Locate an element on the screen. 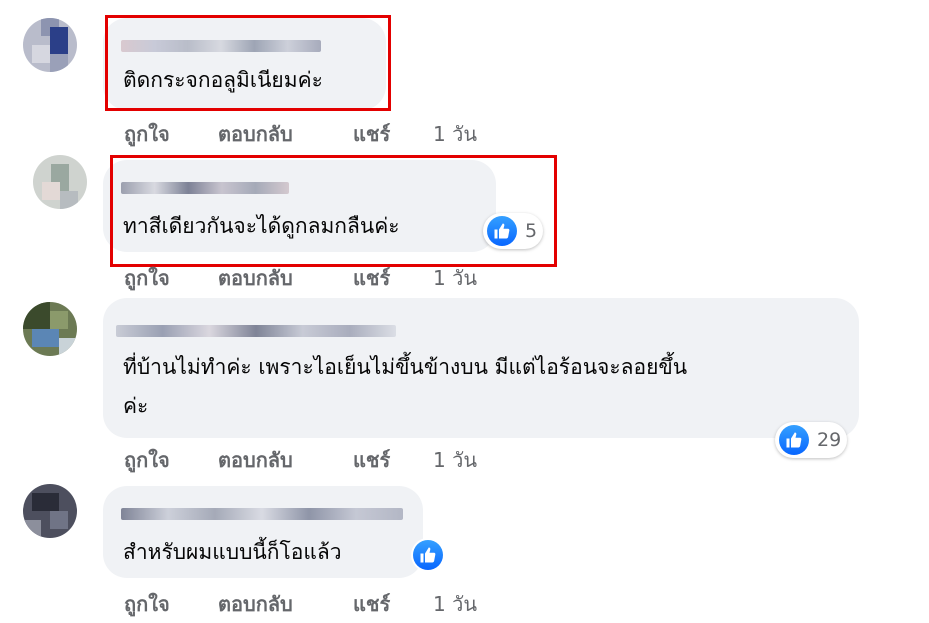  comment-text-line-2: ค่ะ is located at coordinates (136, 406).